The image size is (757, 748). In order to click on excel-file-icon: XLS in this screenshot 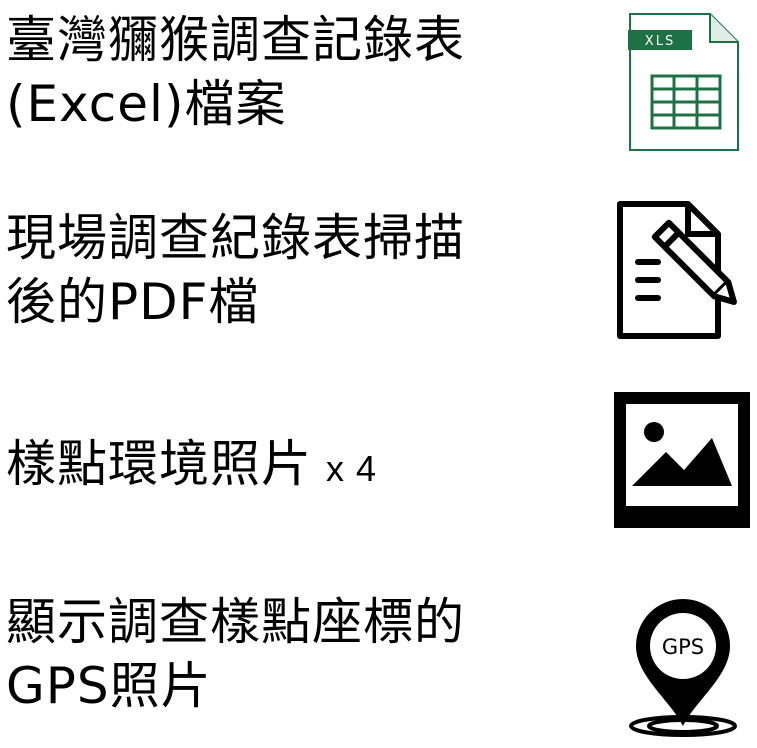, I will do `click(684, 84)`.